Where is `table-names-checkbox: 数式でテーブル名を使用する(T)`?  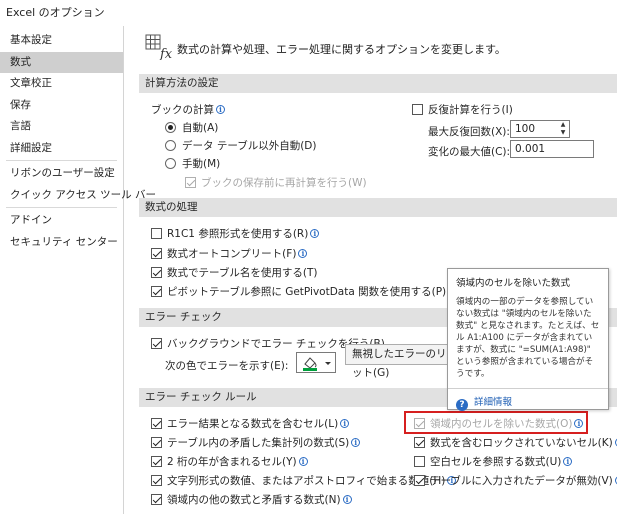 table-names-checkbox: 数式でテーブル名を使用する(T) is located at coordinates (234, 272).